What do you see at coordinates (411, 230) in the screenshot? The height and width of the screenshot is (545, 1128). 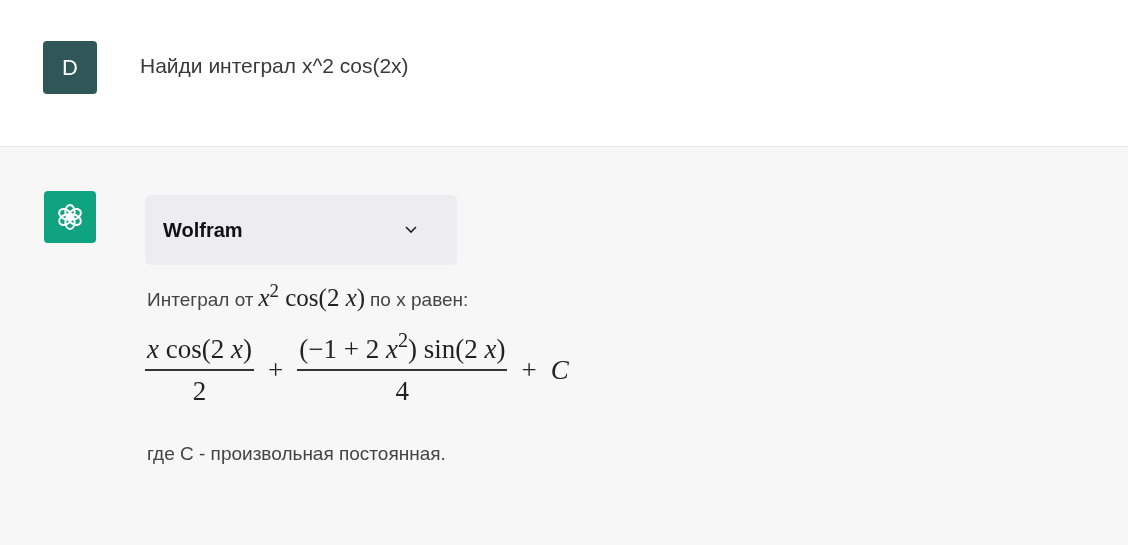 I see `chevron-icon` at bounding box center [411, 230].